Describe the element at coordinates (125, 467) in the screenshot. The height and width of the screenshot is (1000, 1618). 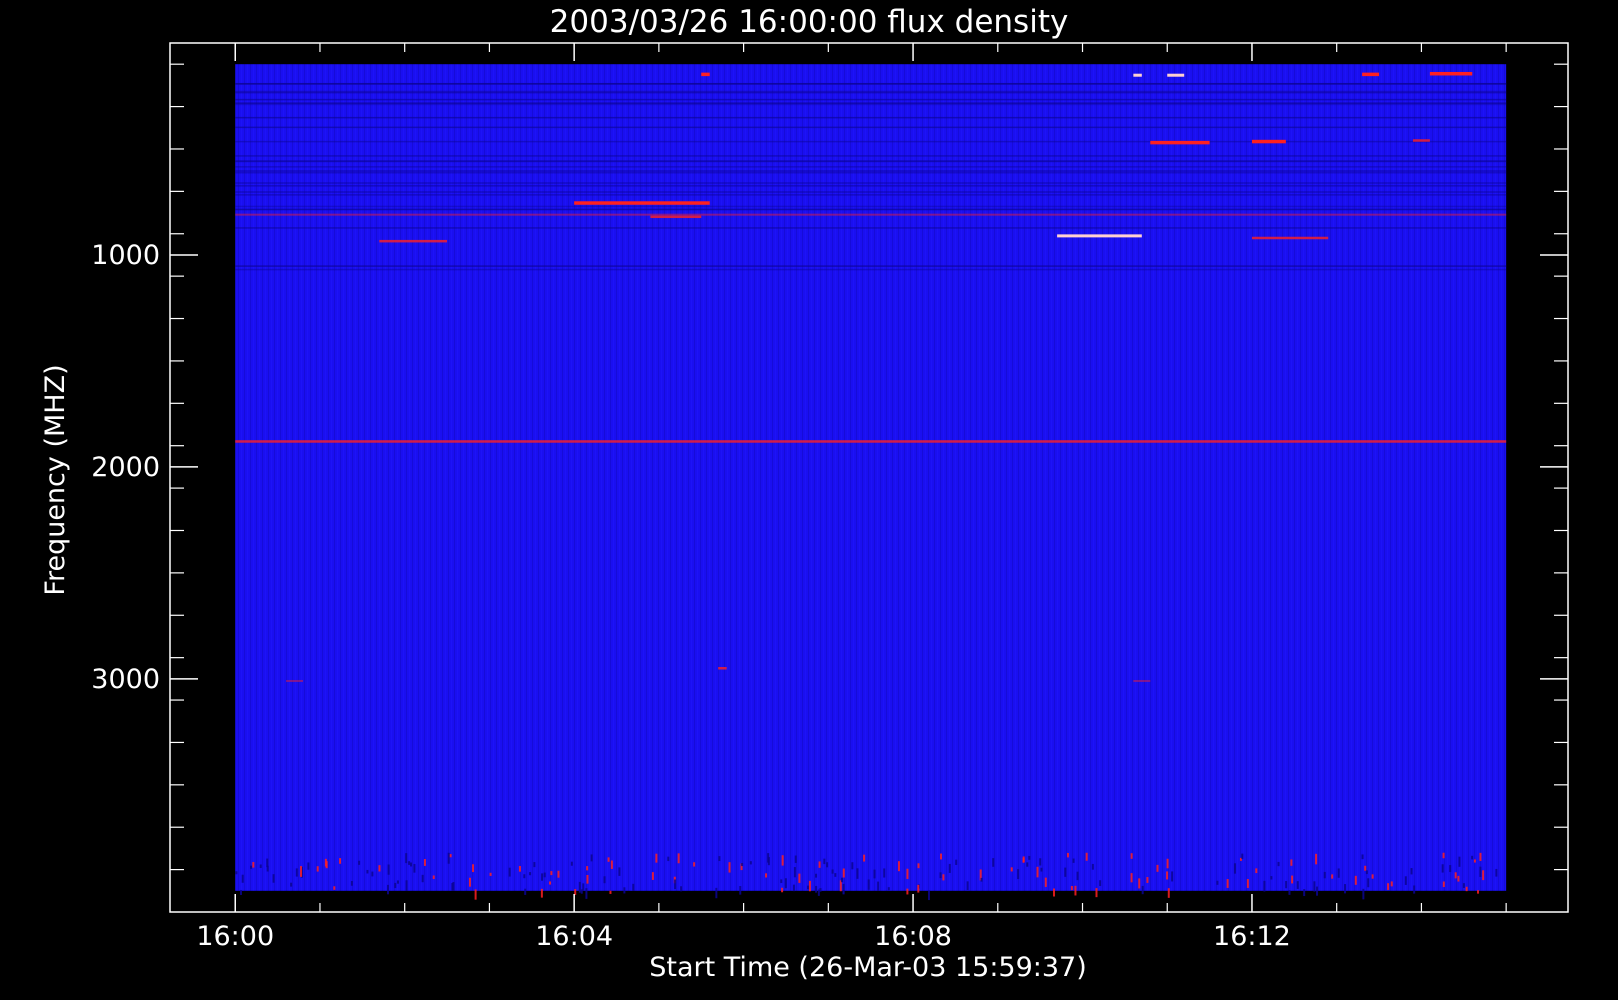
I see `y-tick-label: 2000` at that location.